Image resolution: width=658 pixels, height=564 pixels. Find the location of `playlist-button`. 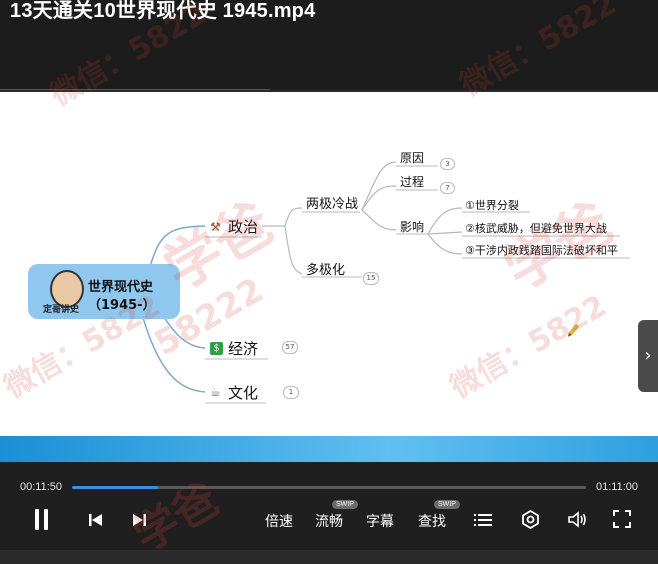

playlist-button is located at coordinates (483, 520).